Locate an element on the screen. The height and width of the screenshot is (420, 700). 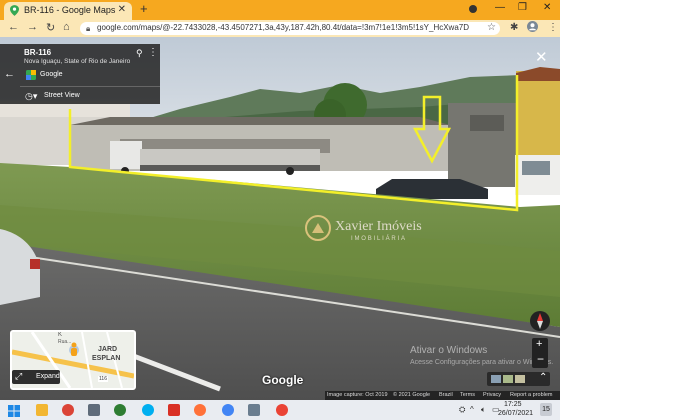
activation-notice-title: Ativar o Windows is located at coordinates (449, 350).